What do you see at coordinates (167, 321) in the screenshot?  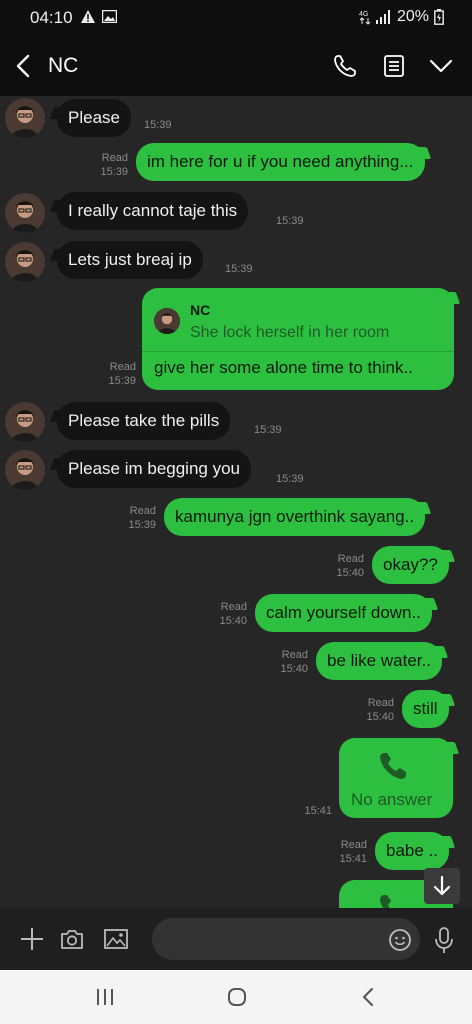 I see `quoted-avatar` at bounding box center [167, 321].